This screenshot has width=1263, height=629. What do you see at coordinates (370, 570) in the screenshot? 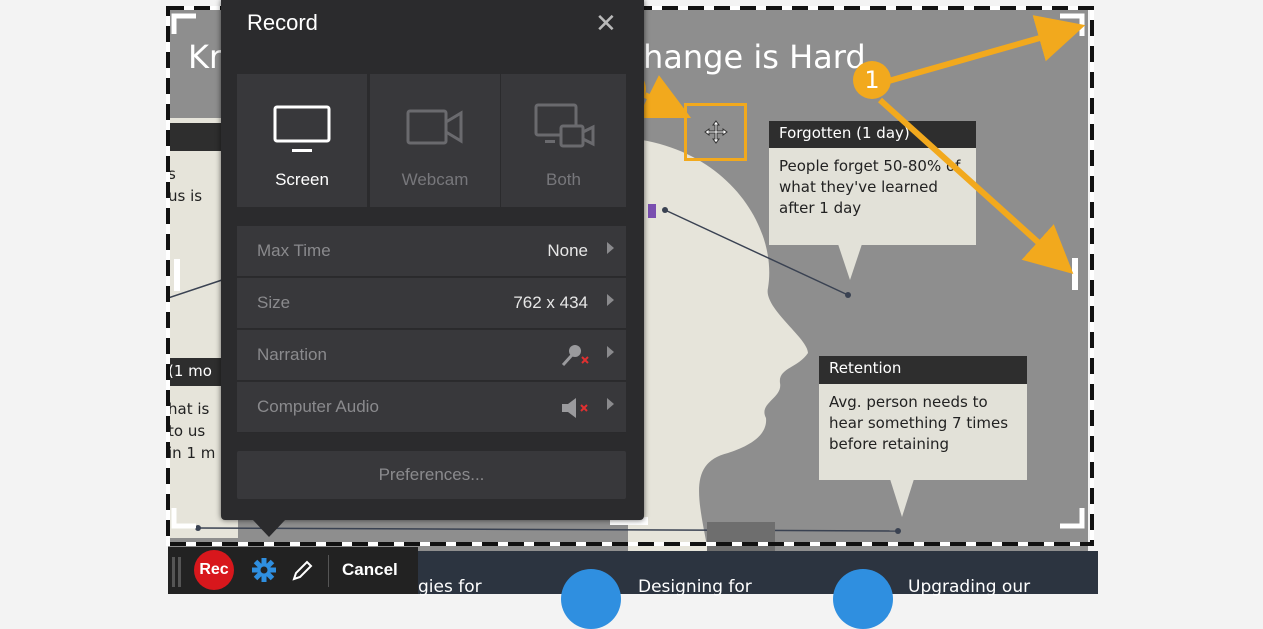
I see `cancel-button: Cancel` at bounding box center [370, 570].